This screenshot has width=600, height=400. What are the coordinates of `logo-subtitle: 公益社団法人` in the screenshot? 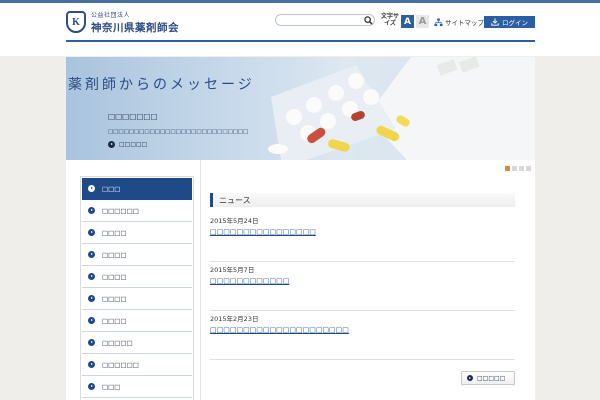 It's located at (111, 15).